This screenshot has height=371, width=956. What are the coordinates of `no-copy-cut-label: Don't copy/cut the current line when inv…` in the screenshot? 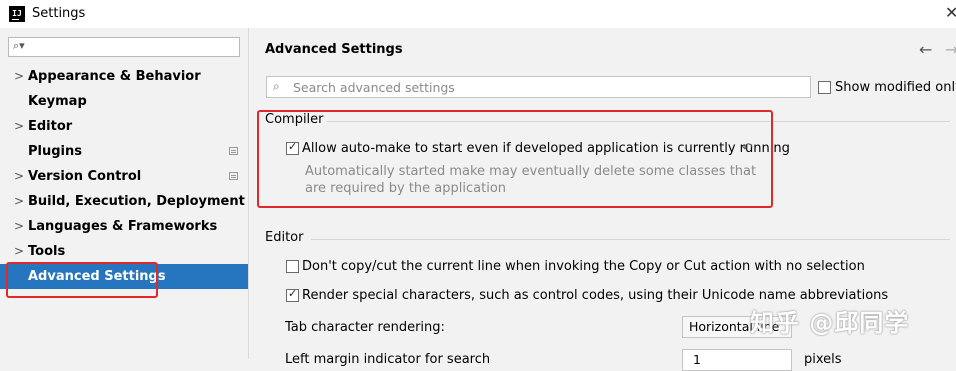 It's located at (583, 266).